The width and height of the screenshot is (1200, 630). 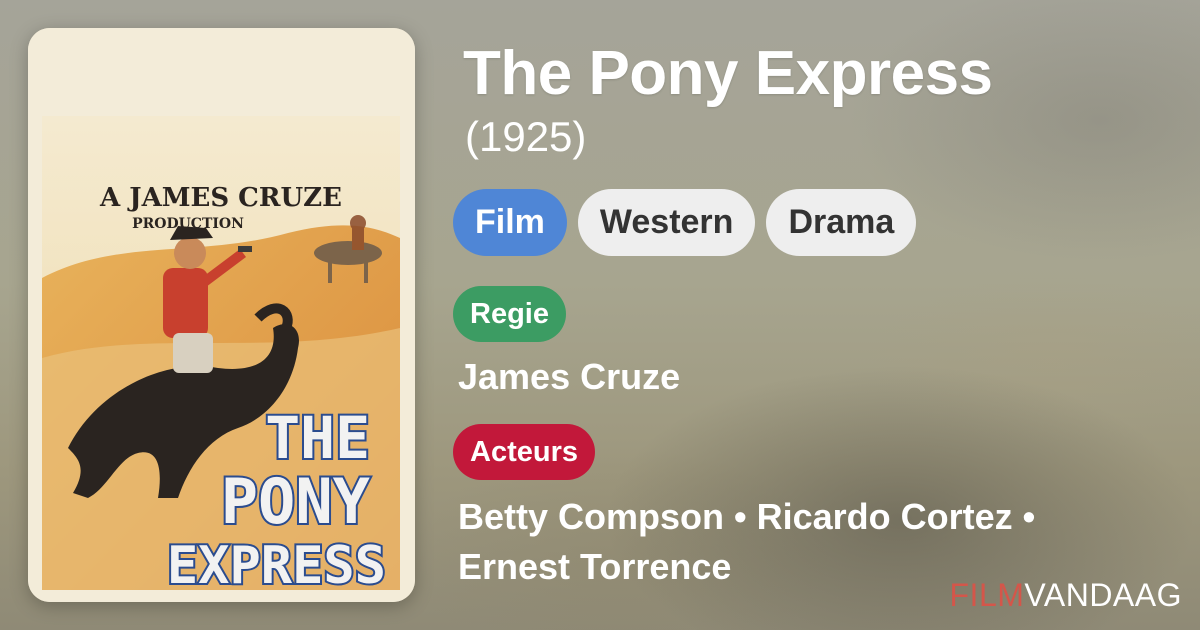 What do you see at coordinates (510, 222) in the screenshot?
I see `genre-chip-film: Film` at bounding box center [510, 222].